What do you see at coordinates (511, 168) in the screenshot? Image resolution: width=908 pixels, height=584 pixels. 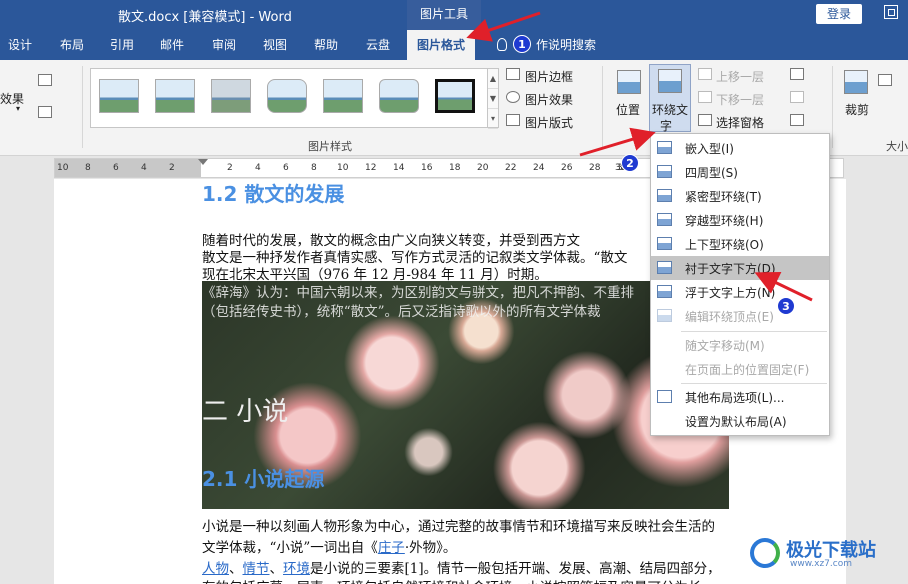 I see `ruler-tick: 22` at bounding box center [511, 168].